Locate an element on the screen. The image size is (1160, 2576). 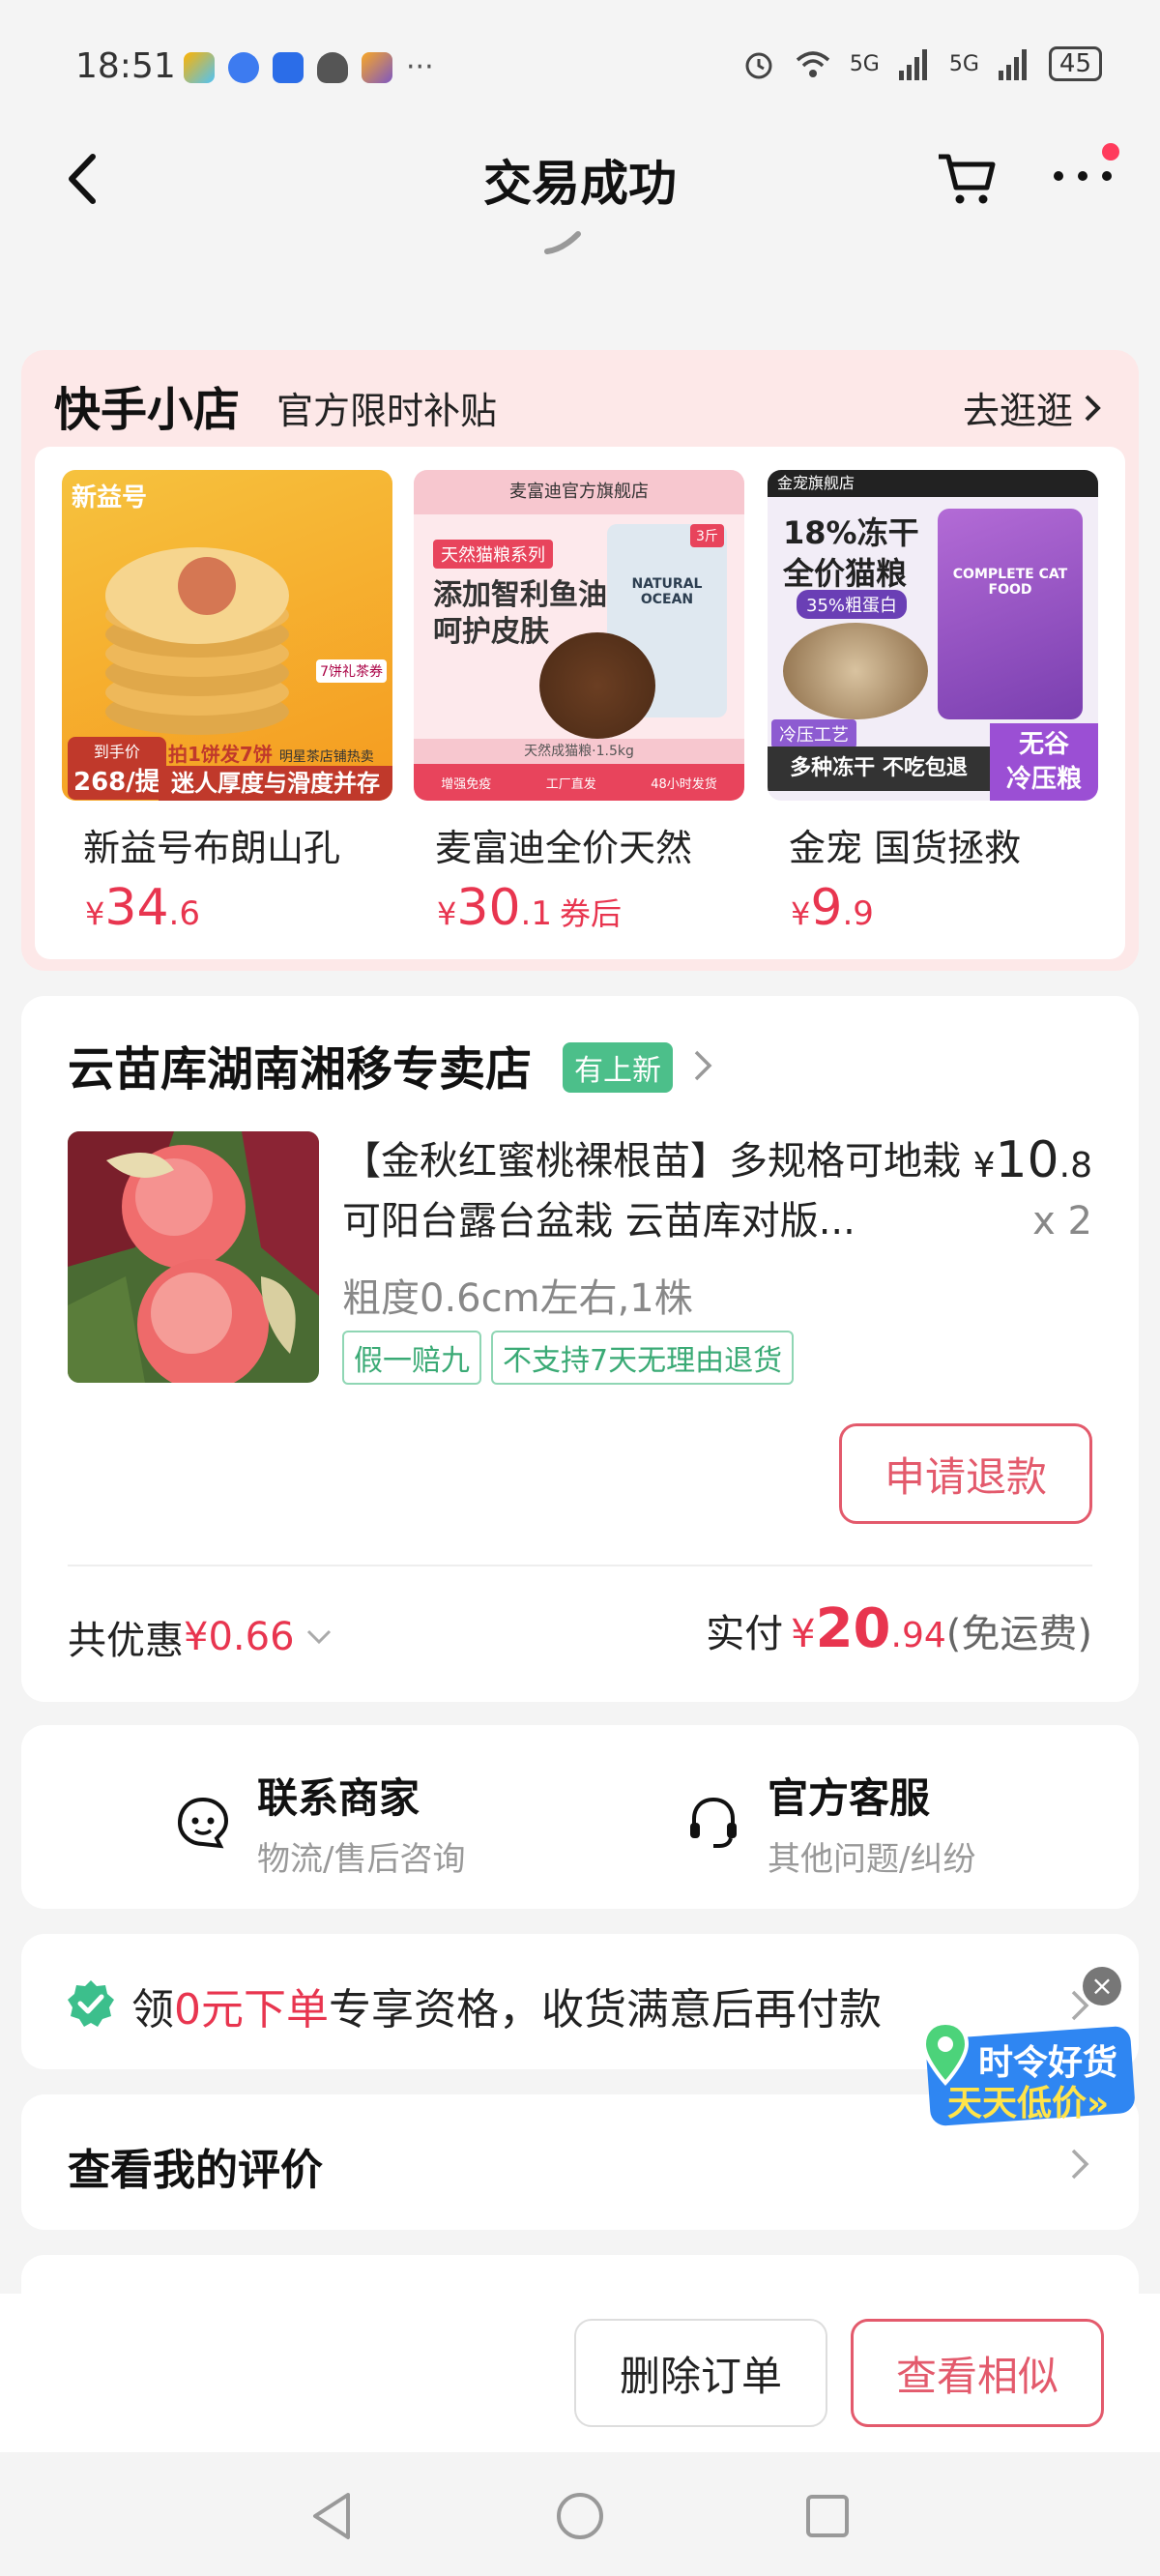
item-tag: 假一赔九 is located at coordinates (412, 1358).